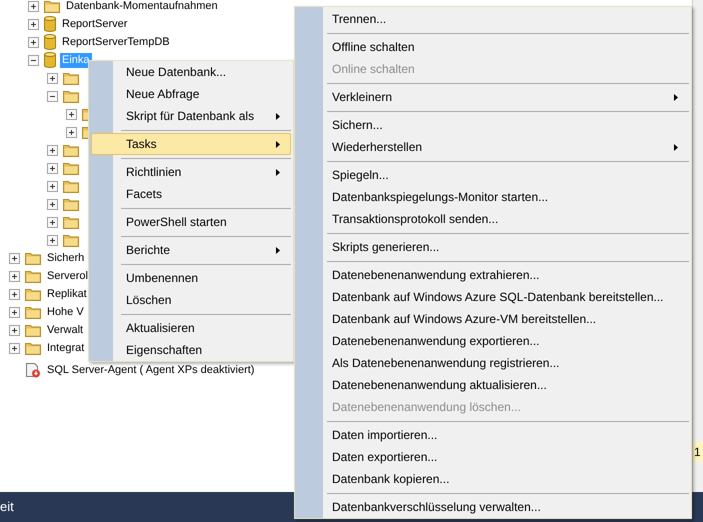  What do you see at coordinates (191, 116) in the screenshot?
I see `menu-item: Skript für Datenbank als` at bounding box center [191, 116].